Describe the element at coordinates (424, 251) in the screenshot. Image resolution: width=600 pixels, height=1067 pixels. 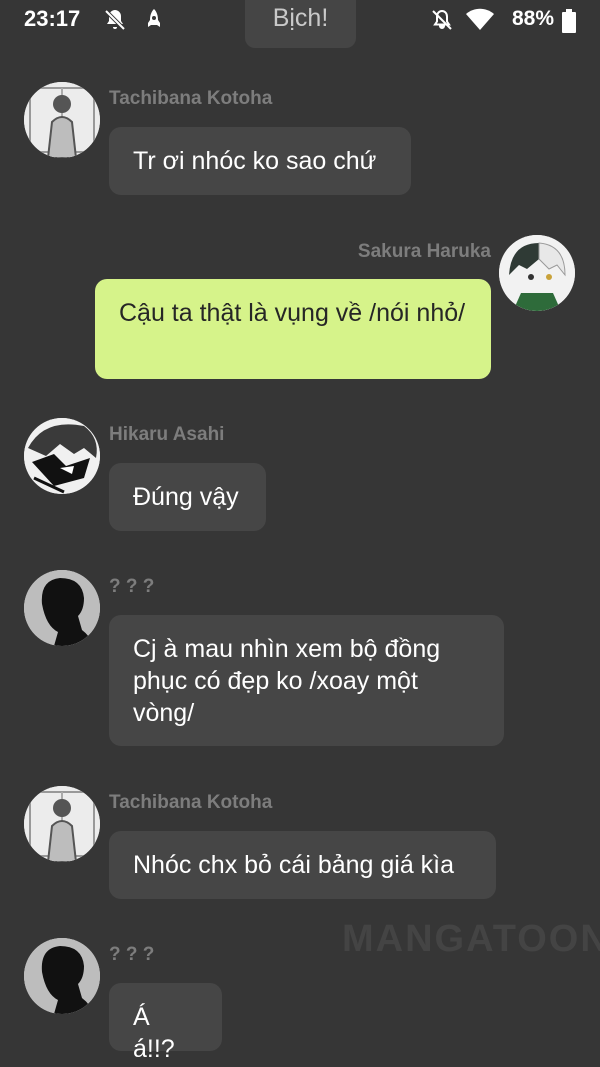
I see `sender-name: Sakura Haruka` at that location.